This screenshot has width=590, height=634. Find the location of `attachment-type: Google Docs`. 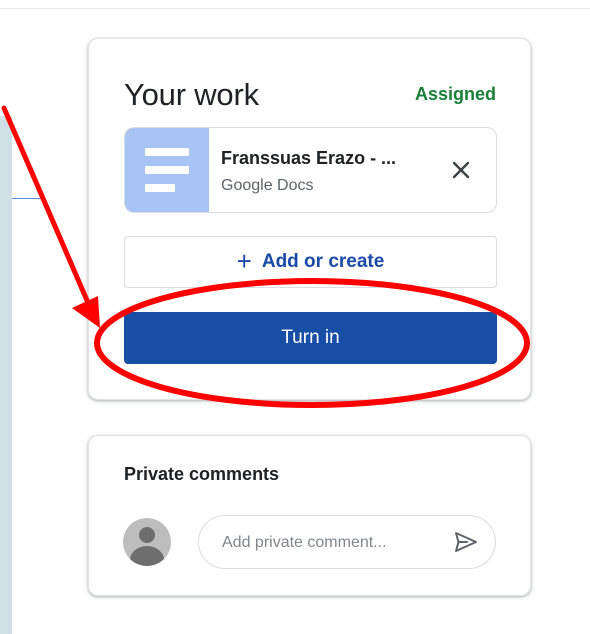

attachment-type: Google Docs is located at coordinates (267, 185).